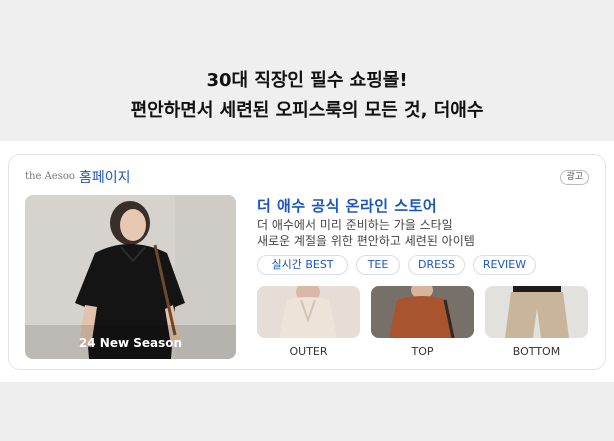 This screenshot has width=614, height=441. I want to click on homepage-link: 홈페이지, so click(105, 177).